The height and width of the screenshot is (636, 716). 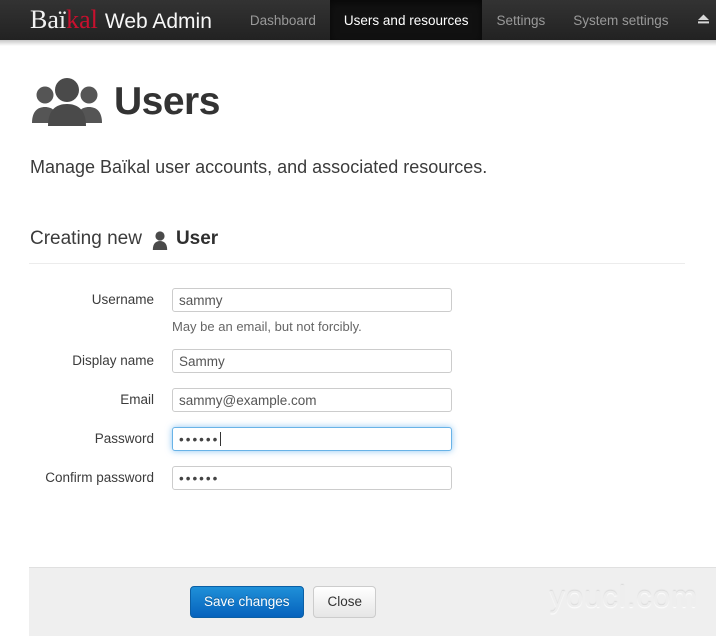 I want to click on password-control: ••••••, so click(x=312, y=439).